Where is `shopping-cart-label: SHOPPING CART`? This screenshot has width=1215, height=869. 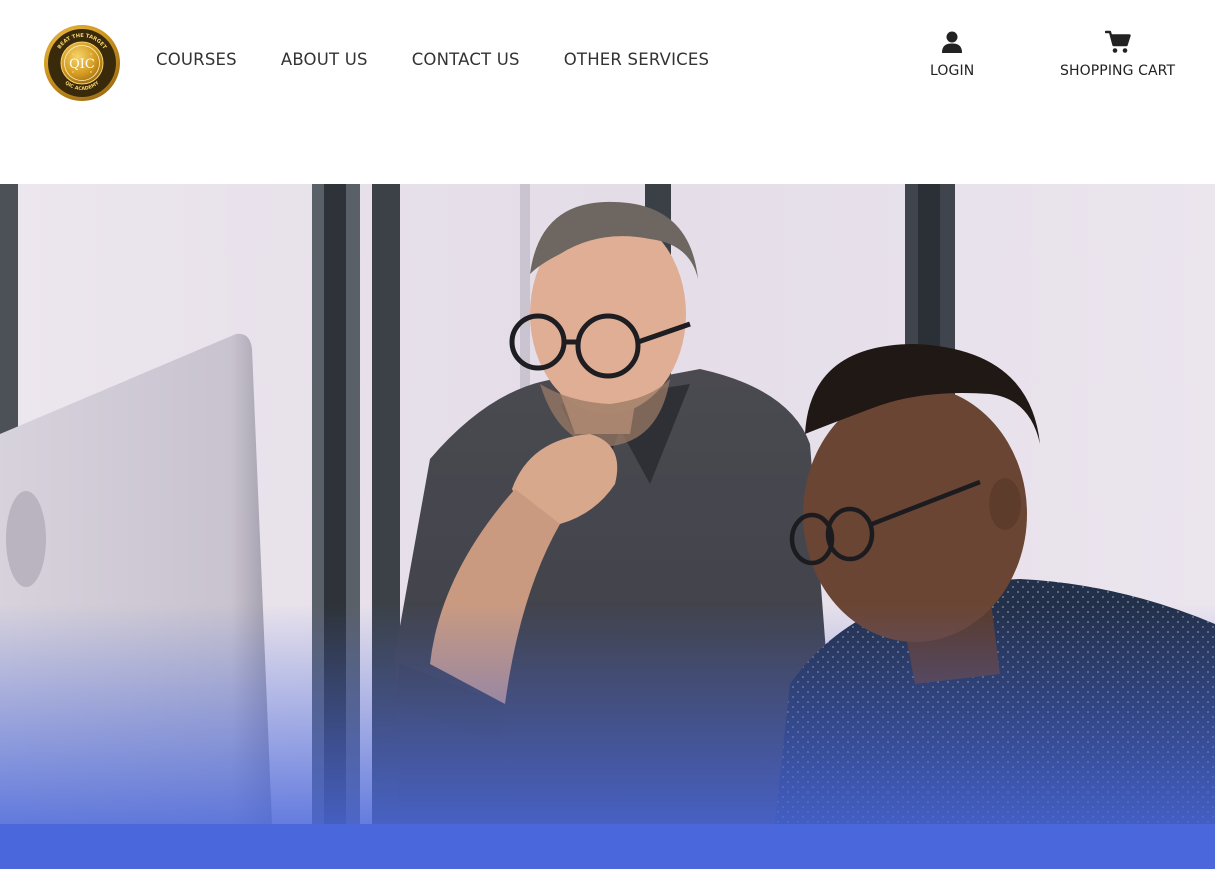 shopping-cart-label: SHOPPING CART is located at coordinates (1118, 71).